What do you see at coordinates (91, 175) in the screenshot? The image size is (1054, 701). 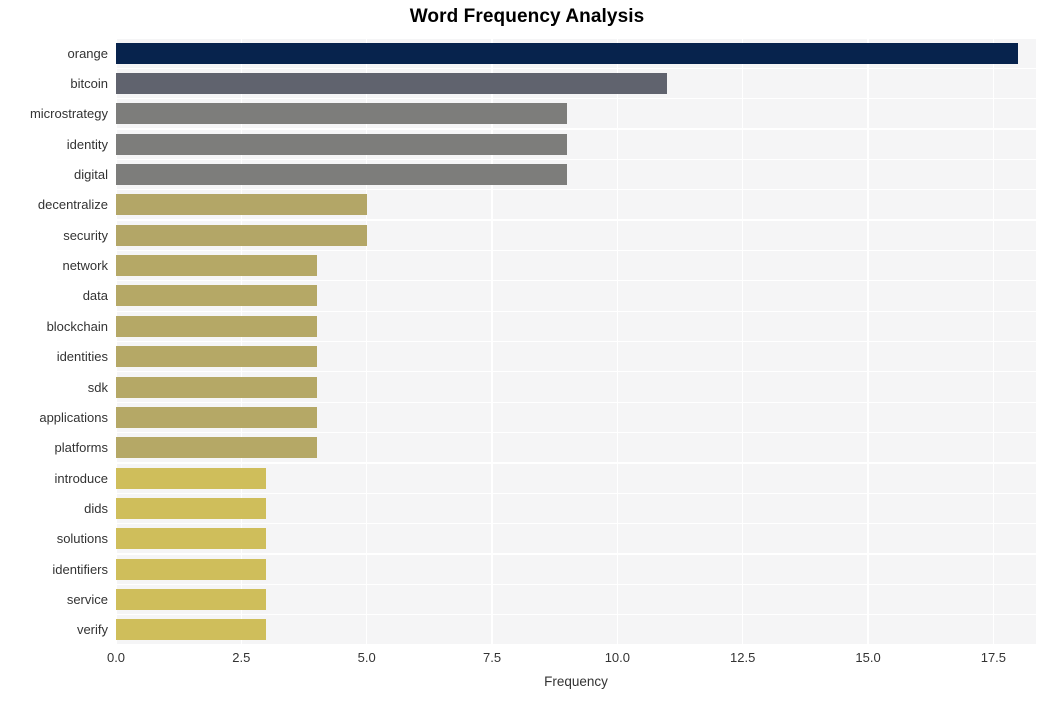 I see `y-axis-tick-label: digital` at bounding box center [91, 175].